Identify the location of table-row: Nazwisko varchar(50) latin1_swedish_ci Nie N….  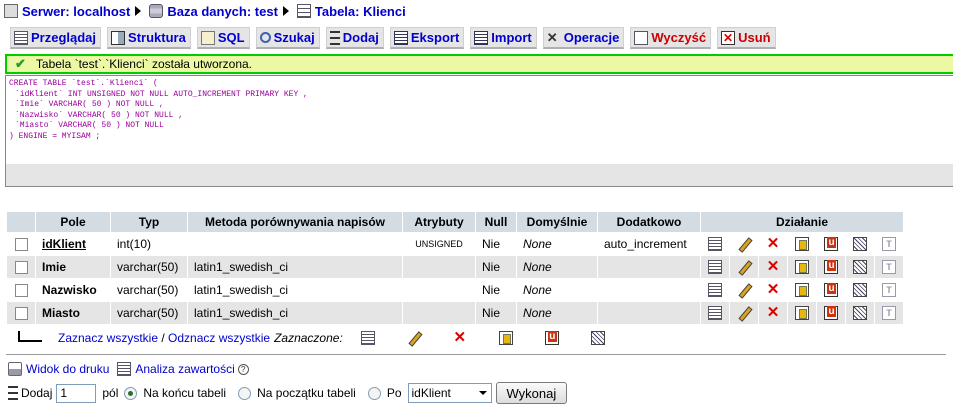
(455, 290).